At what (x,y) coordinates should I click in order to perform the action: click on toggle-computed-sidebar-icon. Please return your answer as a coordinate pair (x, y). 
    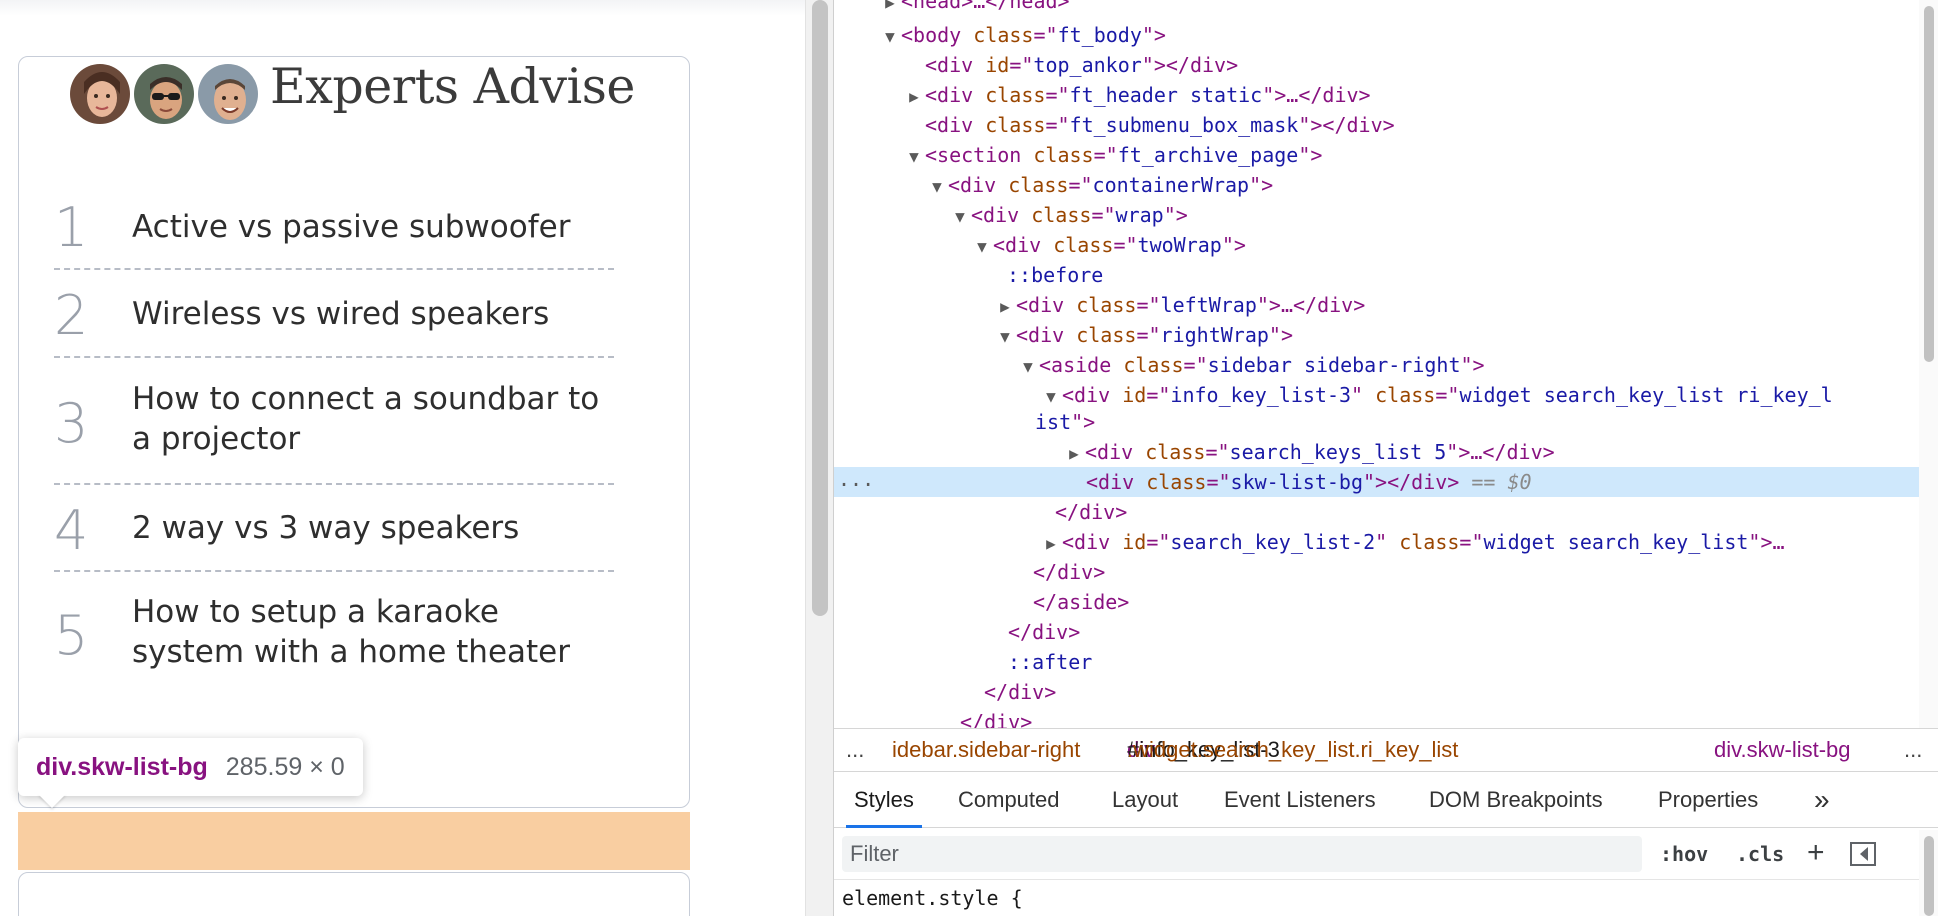
    Looking at the image, I should click on (1863, 854).